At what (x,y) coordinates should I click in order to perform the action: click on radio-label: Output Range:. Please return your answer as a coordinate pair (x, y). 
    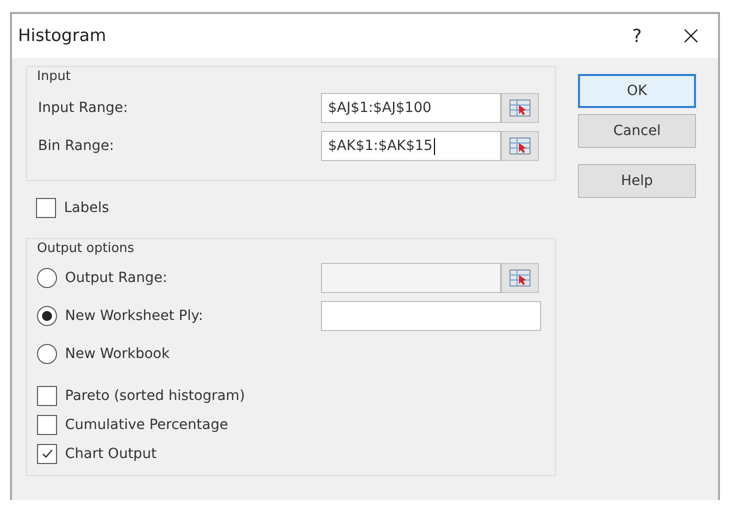
    Looking at the image, I should click on (116, 278).